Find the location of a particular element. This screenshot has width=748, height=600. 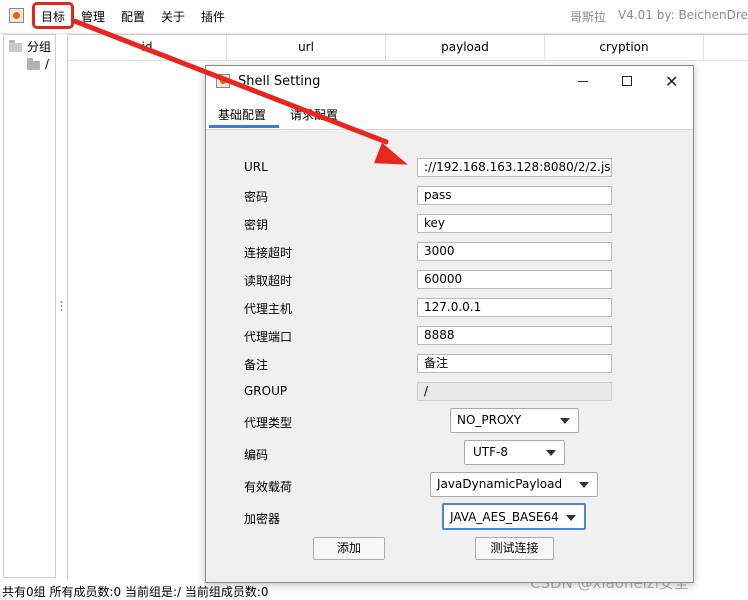

column-payload: payload is located at coordinates (465, 48).